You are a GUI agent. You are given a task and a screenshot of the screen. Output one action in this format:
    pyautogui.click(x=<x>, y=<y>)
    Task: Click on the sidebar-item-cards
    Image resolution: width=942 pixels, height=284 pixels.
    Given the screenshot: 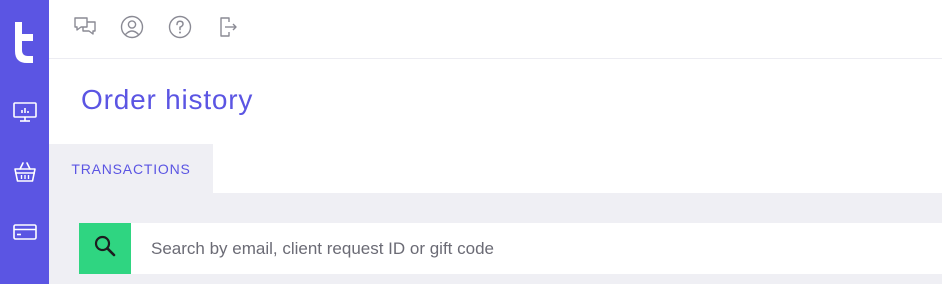 What is the action you would take?
    pyautogui.click(x=24, y=234)
    